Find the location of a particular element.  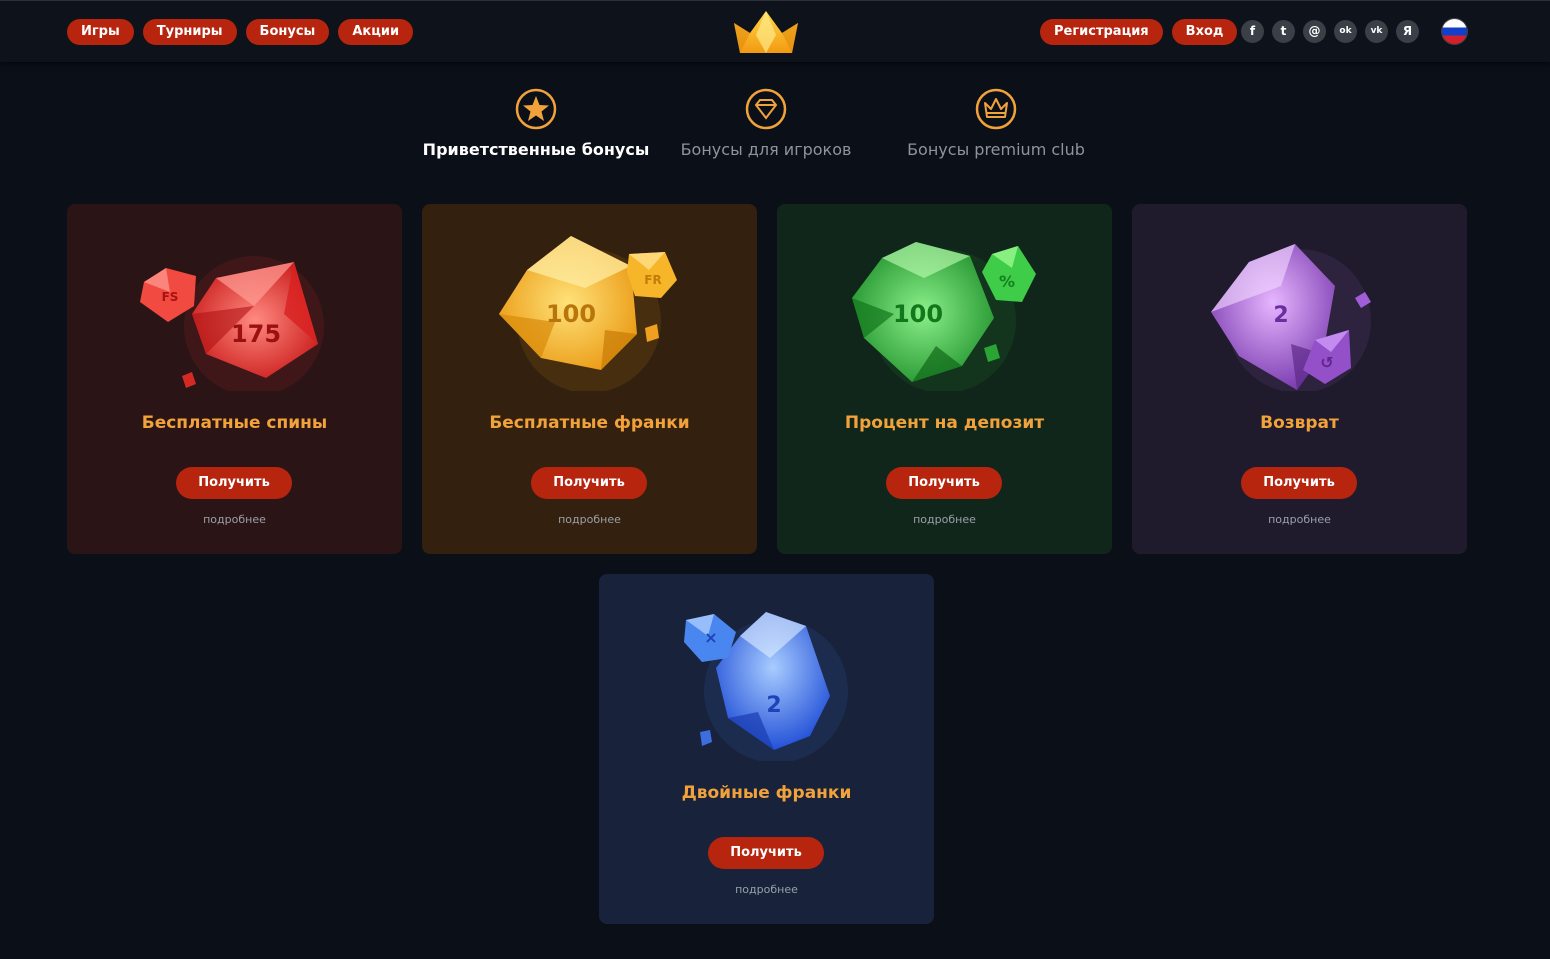

tab-premium-club: Бонусы premium club is located at coordinates (996, 123).